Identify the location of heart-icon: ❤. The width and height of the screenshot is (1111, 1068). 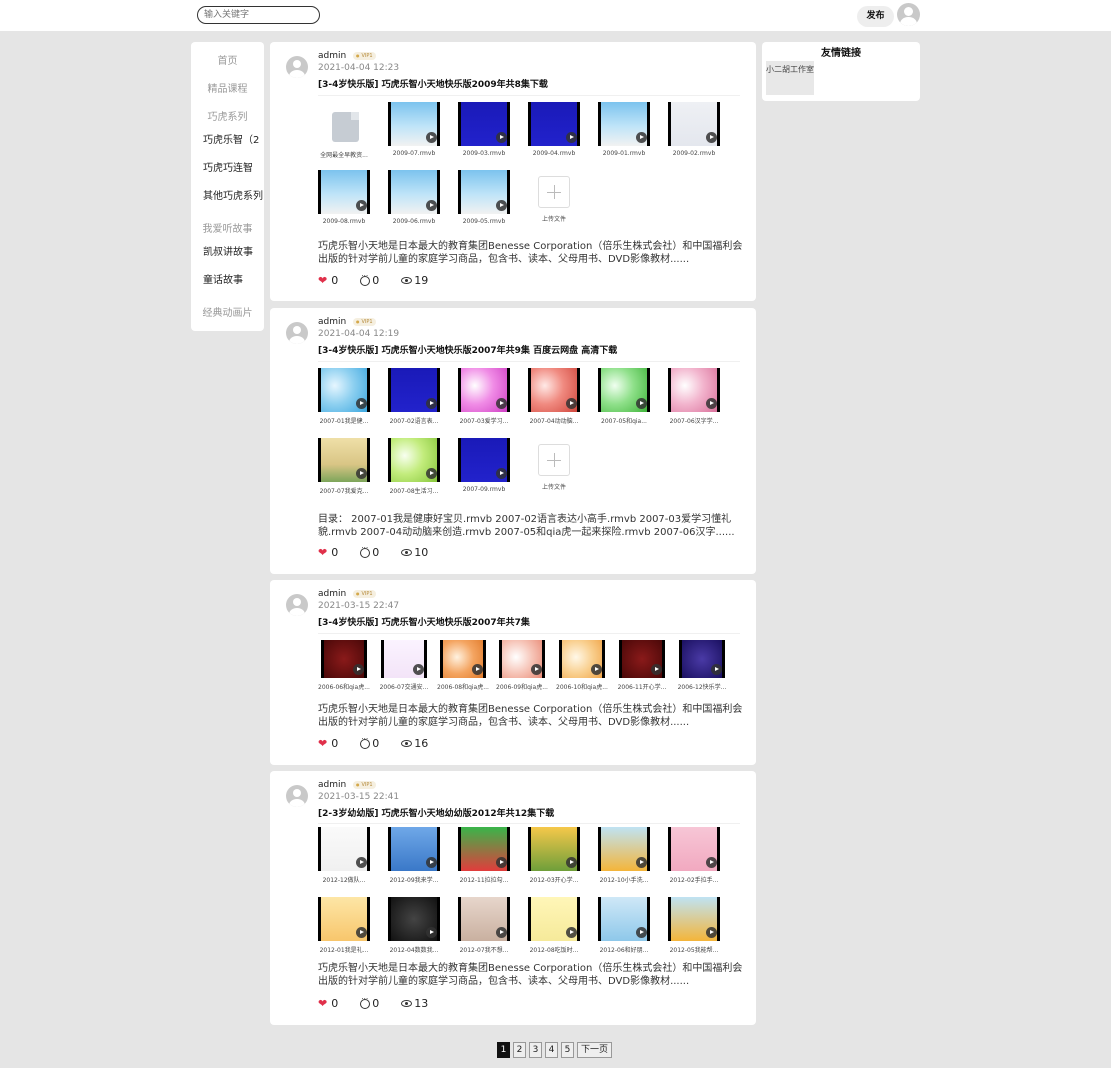
(322, 1003).